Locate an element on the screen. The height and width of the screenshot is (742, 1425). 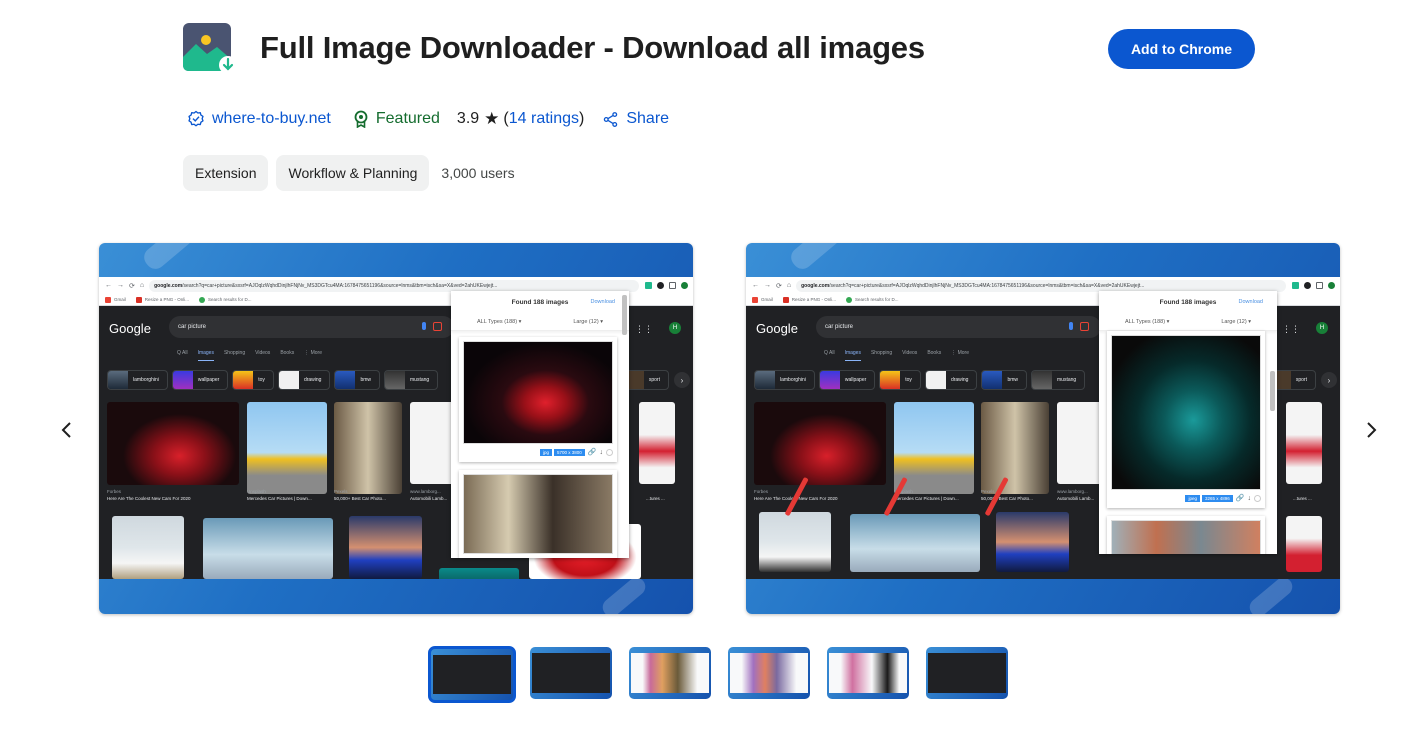
rating-summary: 3.9 ★ (14 ratings) is located at coordinates (520, 119).